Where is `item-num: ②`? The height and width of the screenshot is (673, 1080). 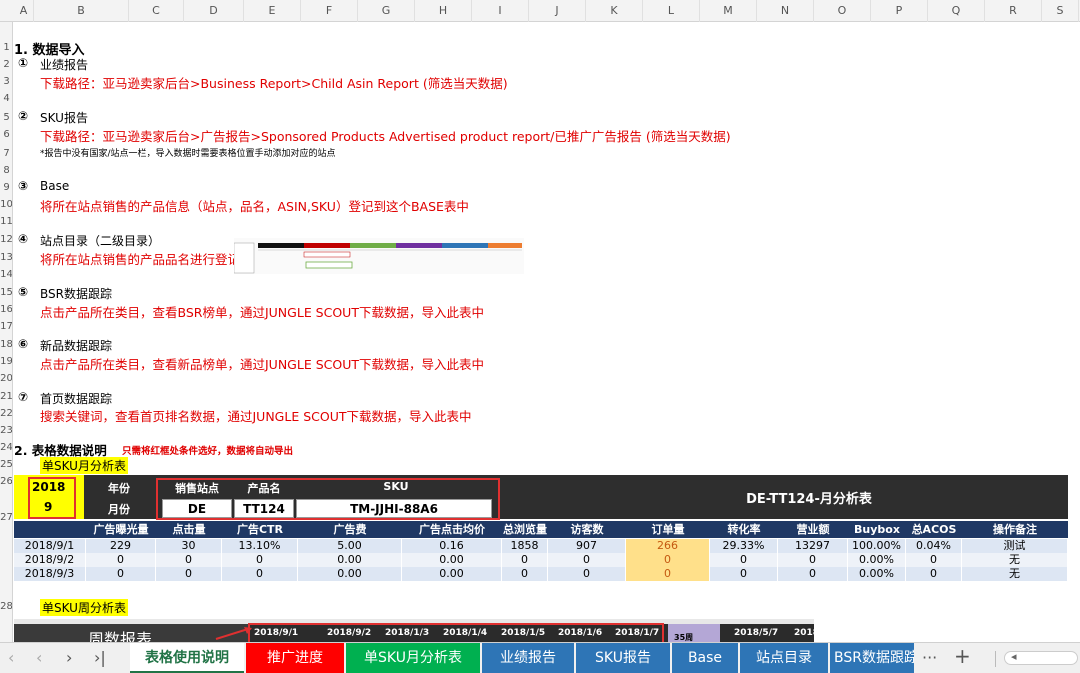 item-num: ② is located at coordinates (23, 116).